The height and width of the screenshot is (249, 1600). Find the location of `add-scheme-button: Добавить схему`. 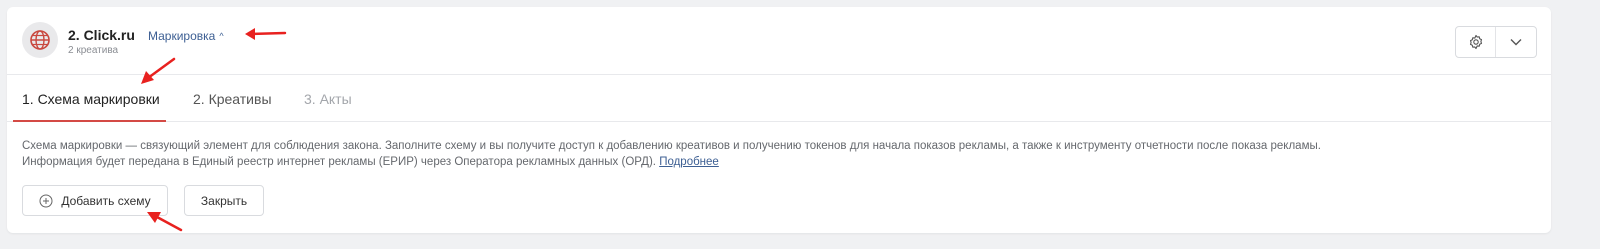

add-scheme-button: Добавить схему is located at coordinates (95, 200).